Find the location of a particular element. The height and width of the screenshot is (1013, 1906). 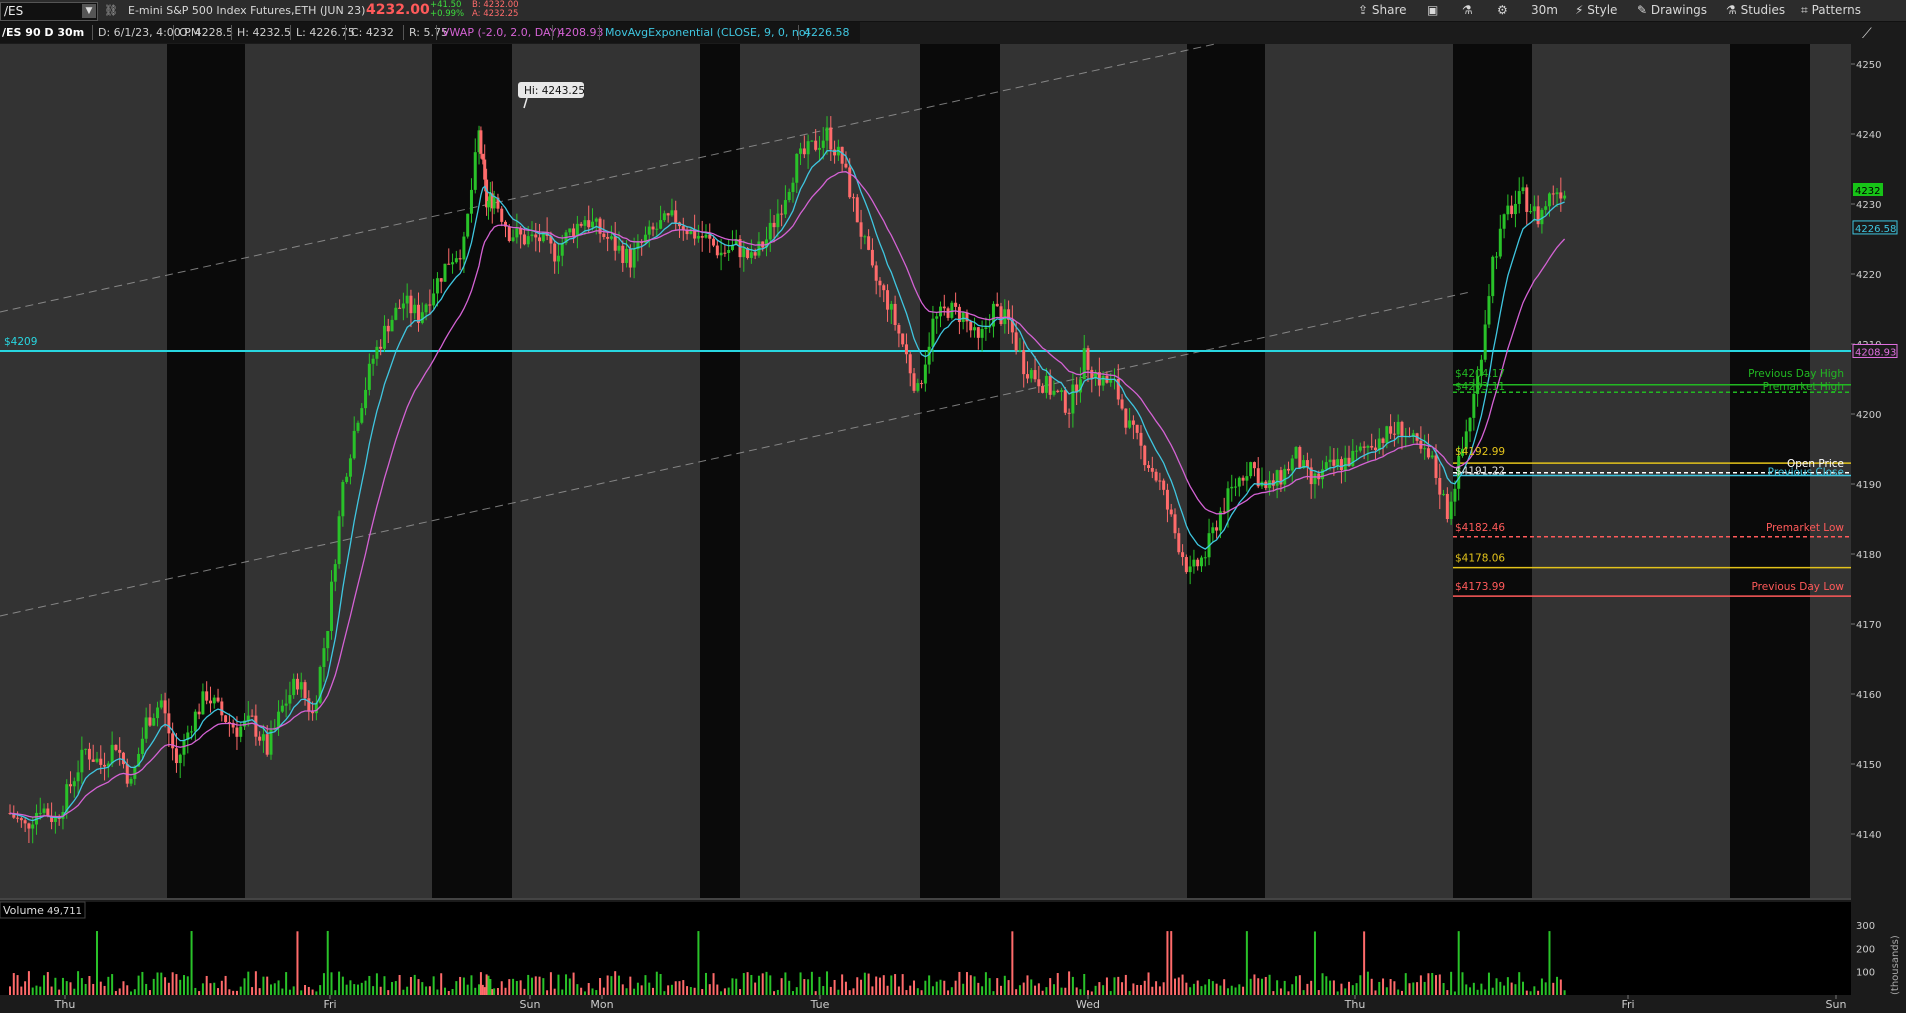

price-tick-label: 4170 is located at coordinates (1868, 625).